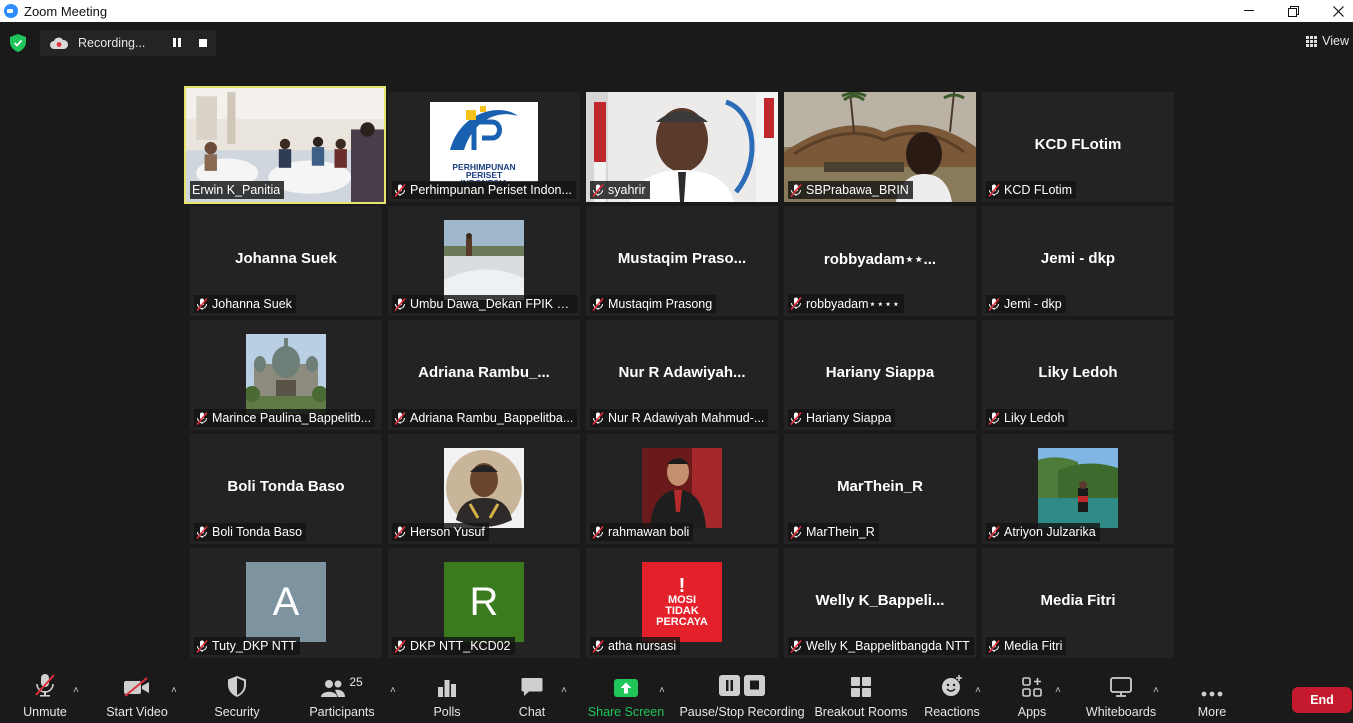  I want to click on perhimpunan-logo: PERHIMPUNANPERISETINDONESIA, so click(484, 144).